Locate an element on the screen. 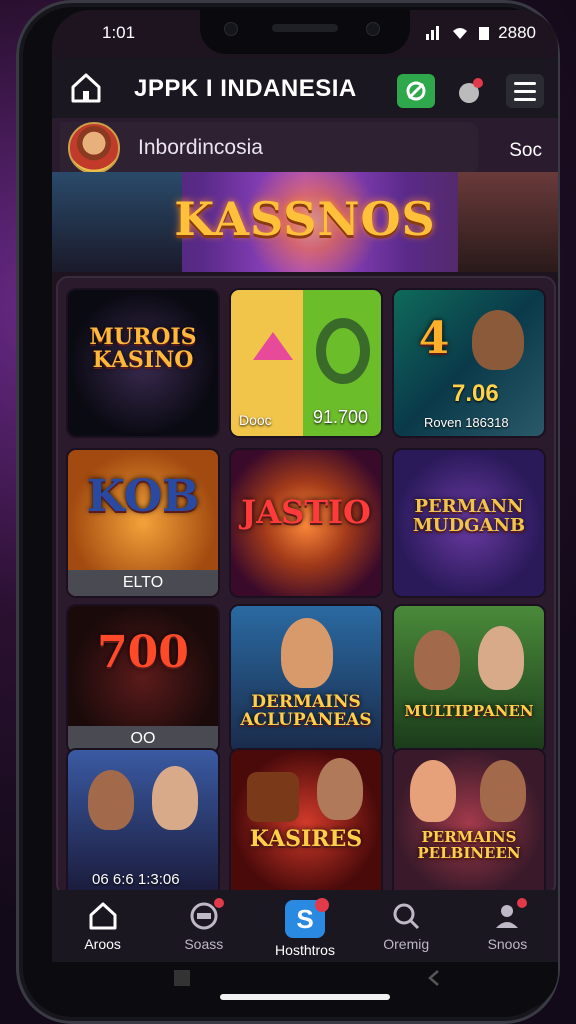 This screenshot has width=576, height=1024. game-title: JASTIO is located at coordinates (306, 512).